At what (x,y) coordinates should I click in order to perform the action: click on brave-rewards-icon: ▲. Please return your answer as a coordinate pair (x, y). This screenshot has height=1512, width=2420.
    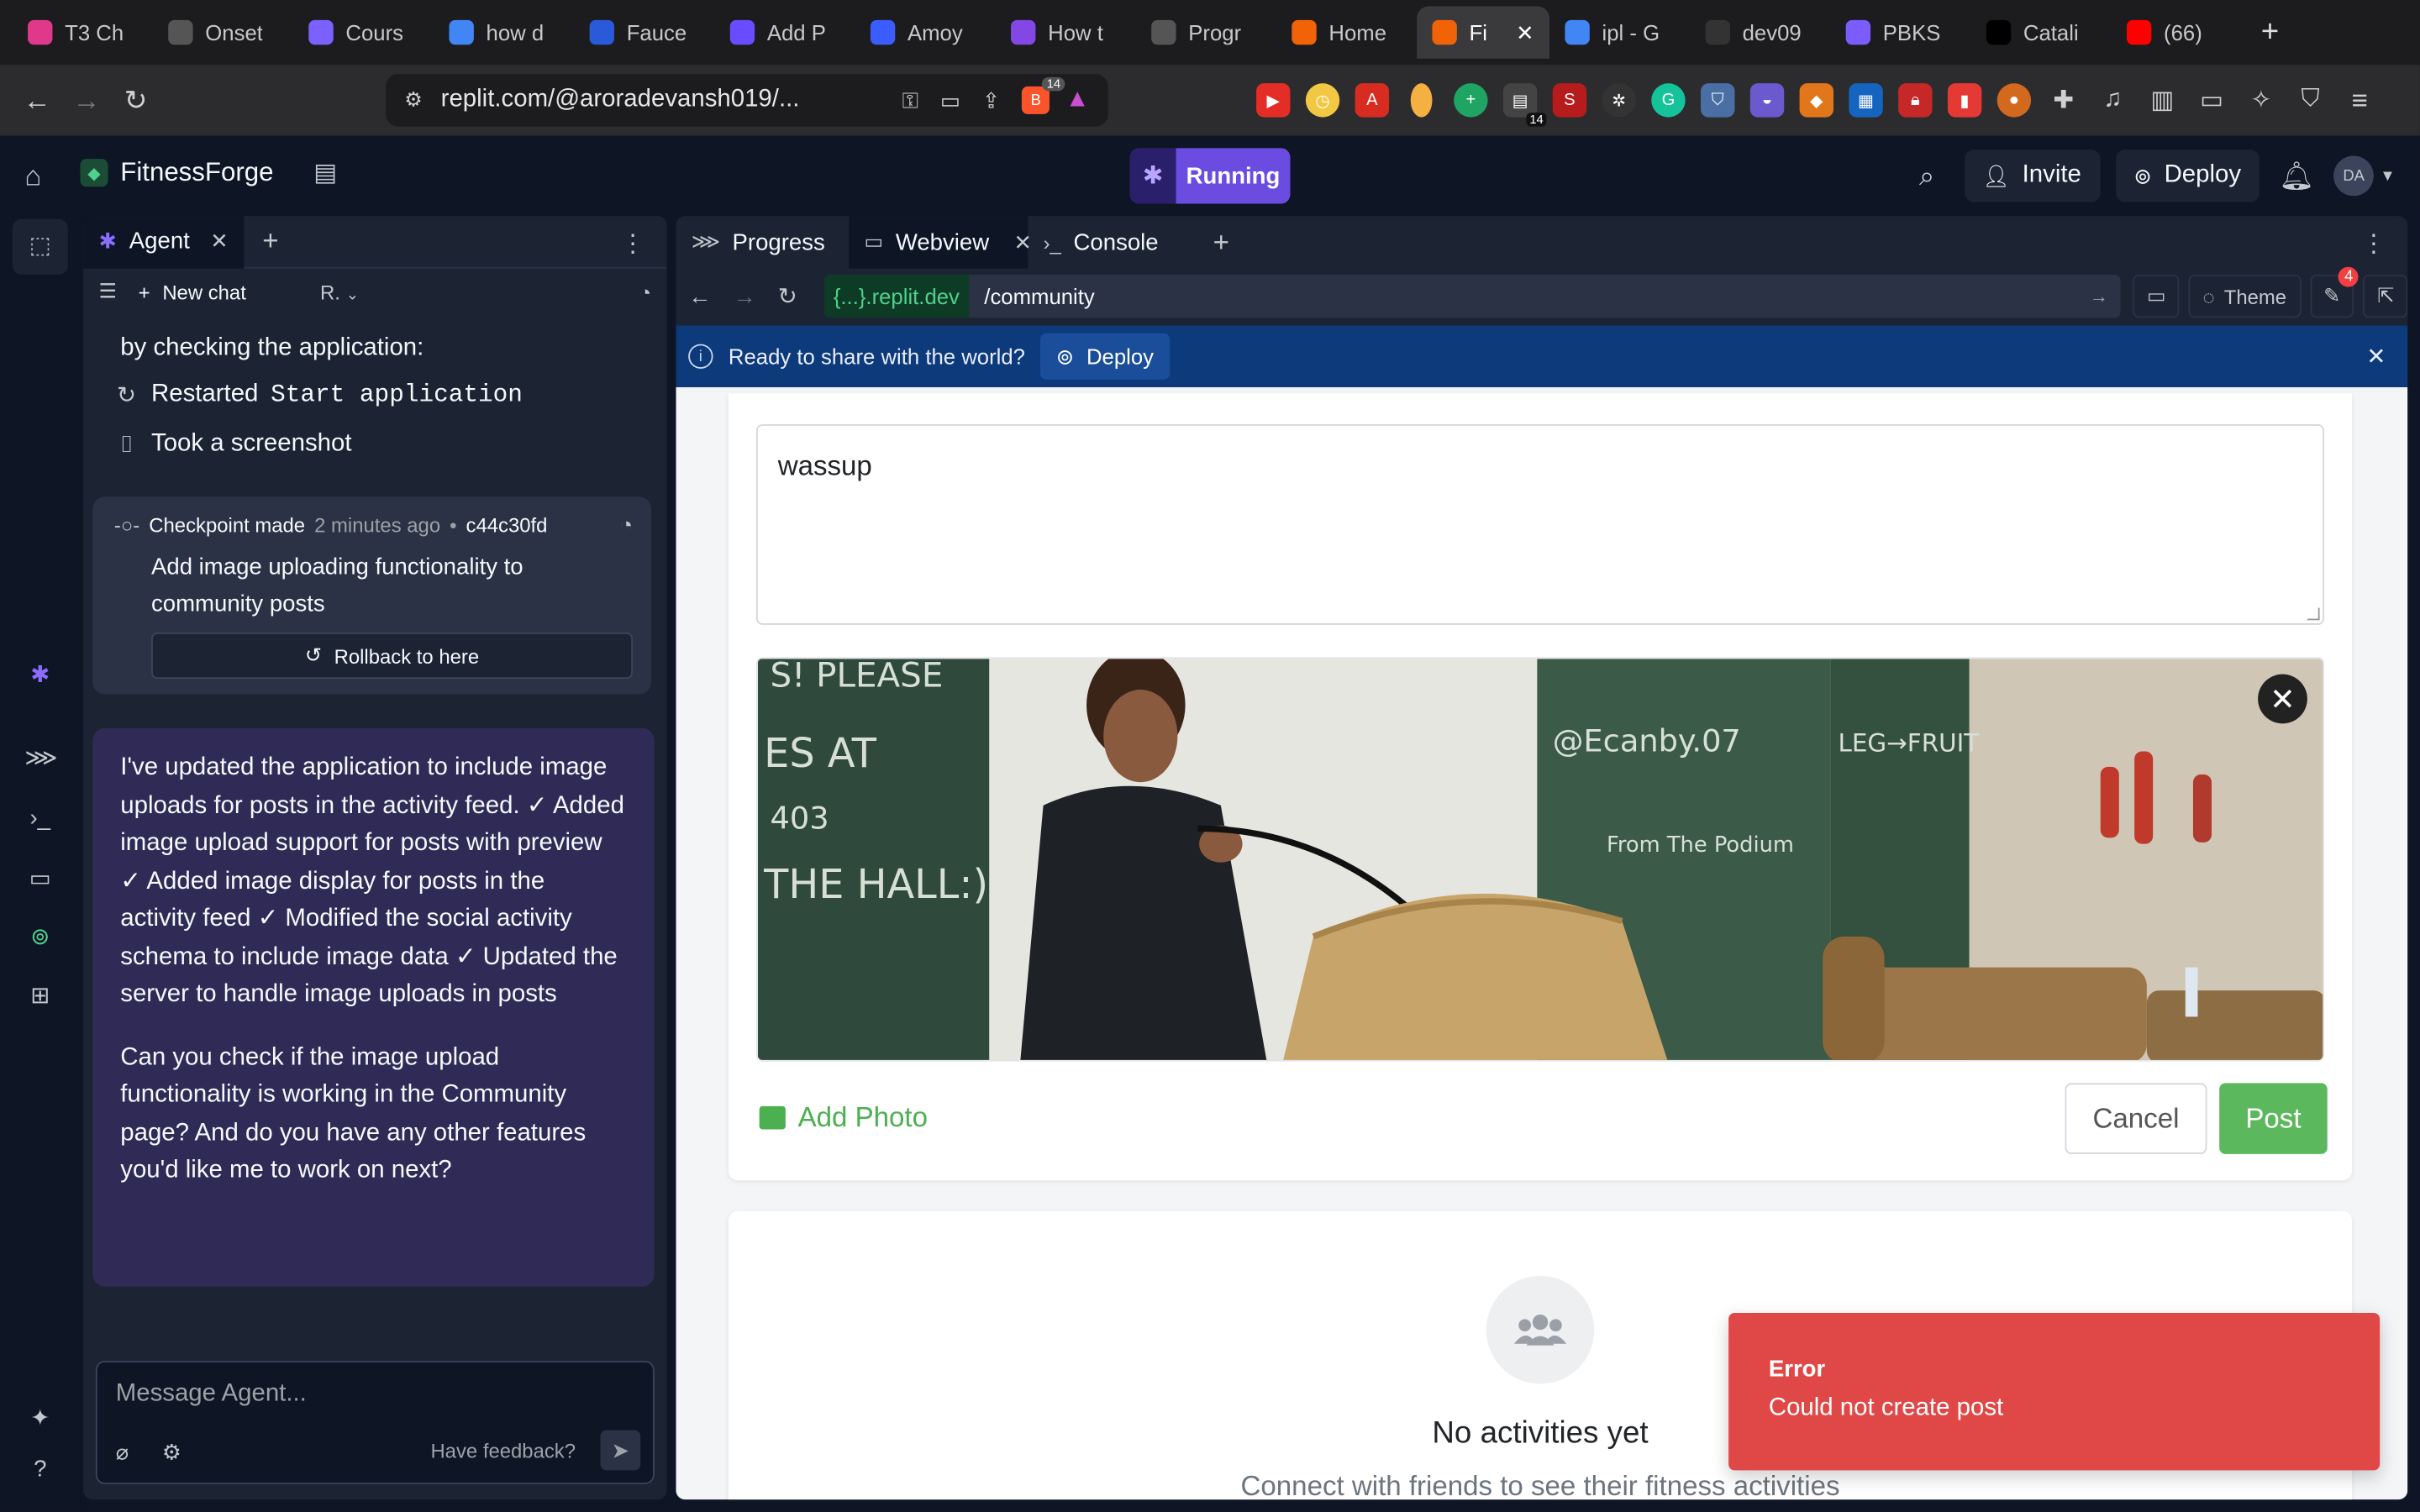
    Looking at the image, I should click on (1077, 100).